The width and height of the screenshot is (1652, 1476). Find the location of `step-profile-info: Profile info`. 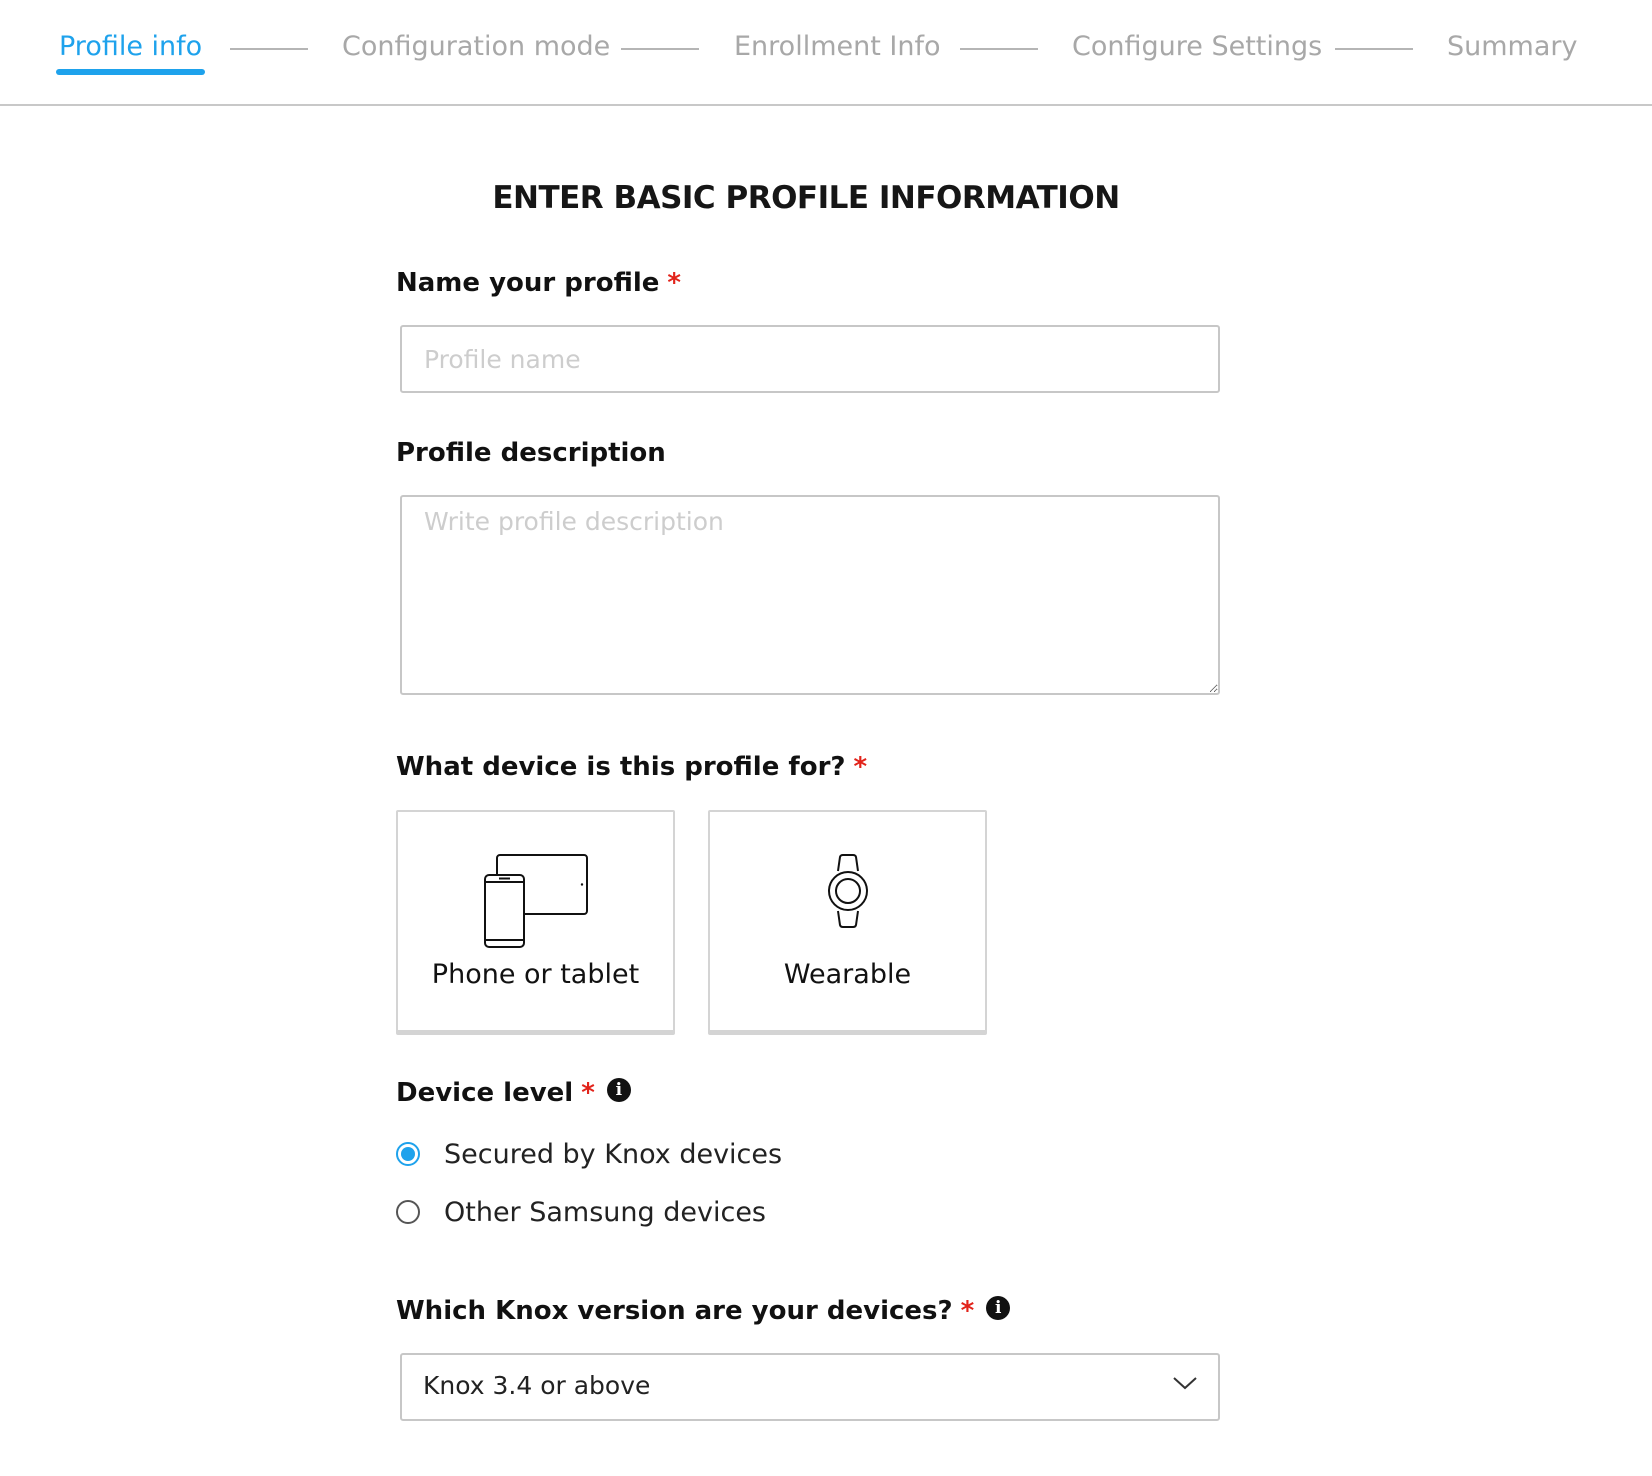

step-profile-info: Profile info is located at coordinates (130, 52).